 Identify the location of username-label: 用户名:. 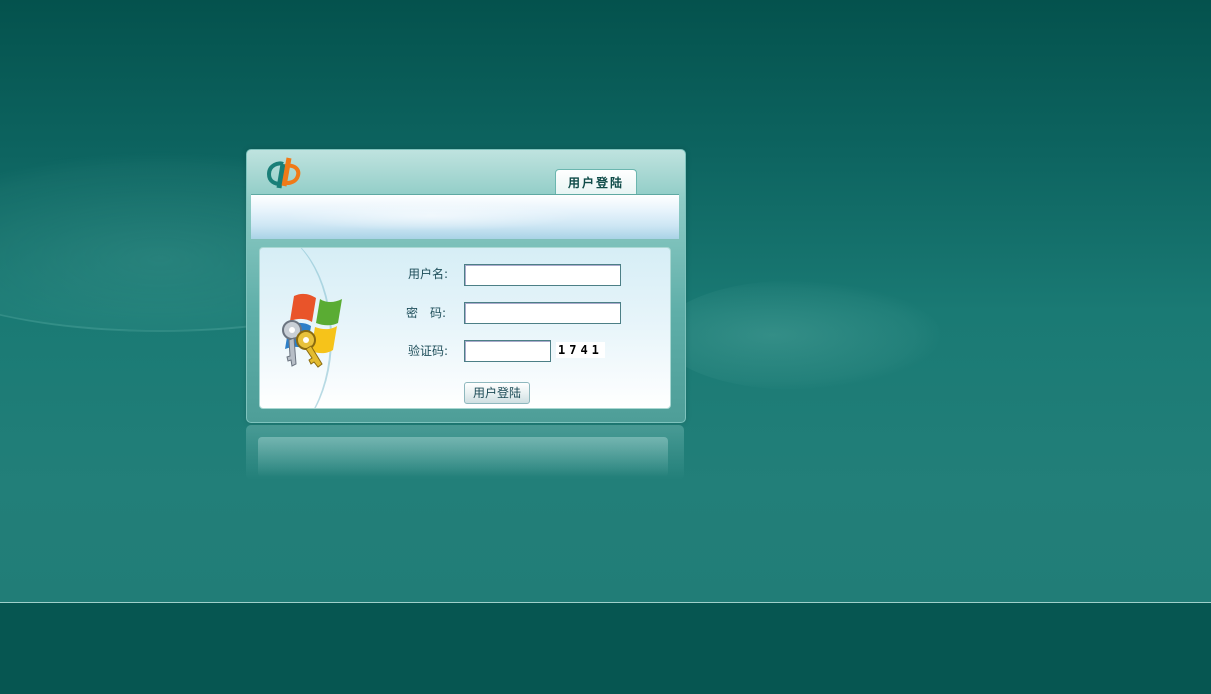
(428, 274).